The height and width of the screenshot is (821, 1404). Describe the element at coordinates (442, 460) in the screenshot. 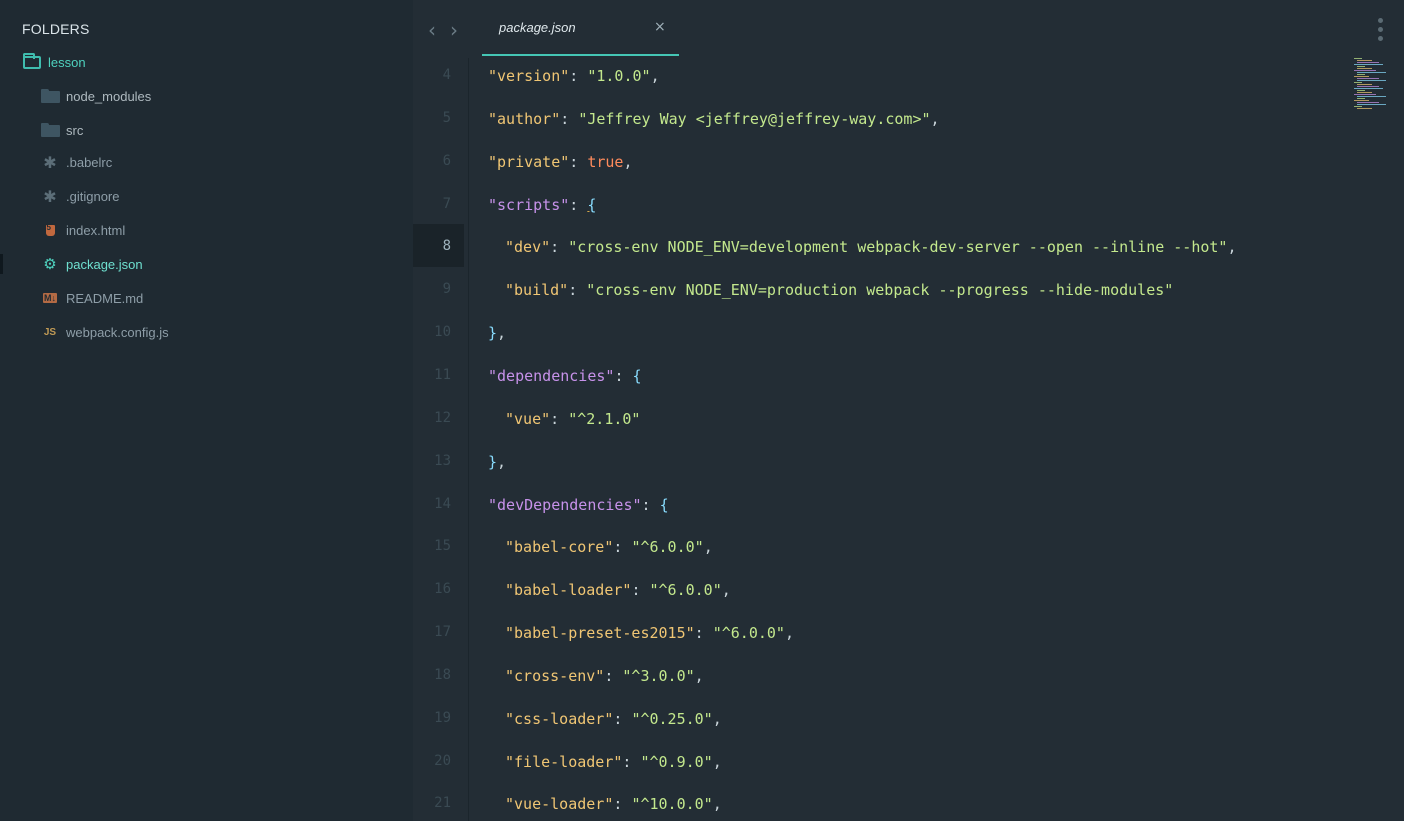

I see `line-number: 13` at that location.